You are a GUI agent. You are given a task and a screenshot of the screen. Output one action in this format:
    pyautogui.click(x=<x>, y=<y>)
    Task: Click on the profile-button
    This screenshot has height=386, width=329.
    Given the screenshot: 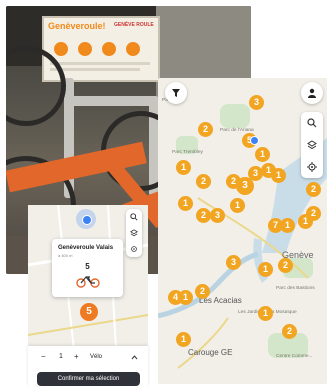 What is the action you would take?
    pyautogui.click(x=312, y=93)
    